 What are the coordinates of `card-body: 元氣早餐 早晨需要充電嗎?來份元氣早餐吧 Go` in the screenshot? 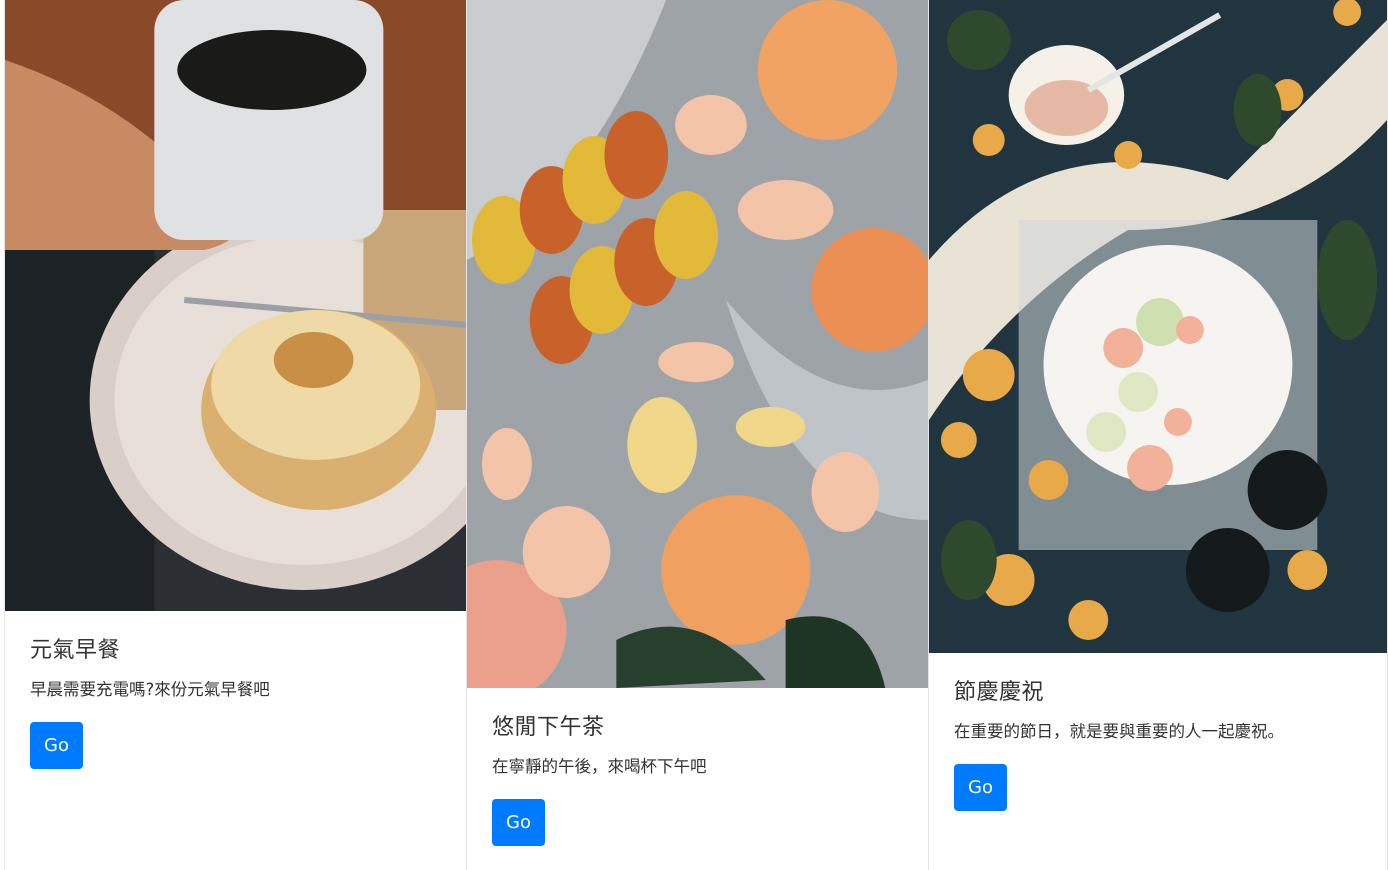 It's located at (238, 702).